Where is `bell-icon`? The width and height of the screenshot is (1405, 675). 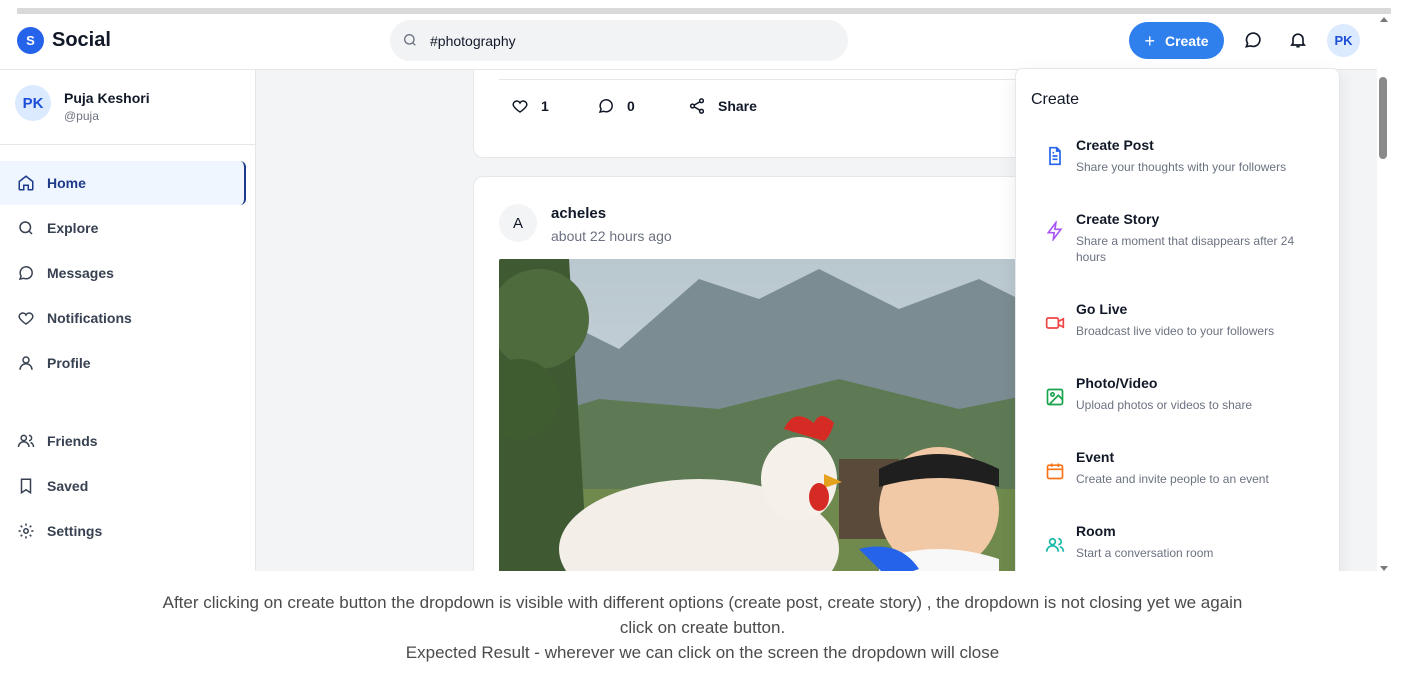 bell-icon is located at coordinates (1298, 40).